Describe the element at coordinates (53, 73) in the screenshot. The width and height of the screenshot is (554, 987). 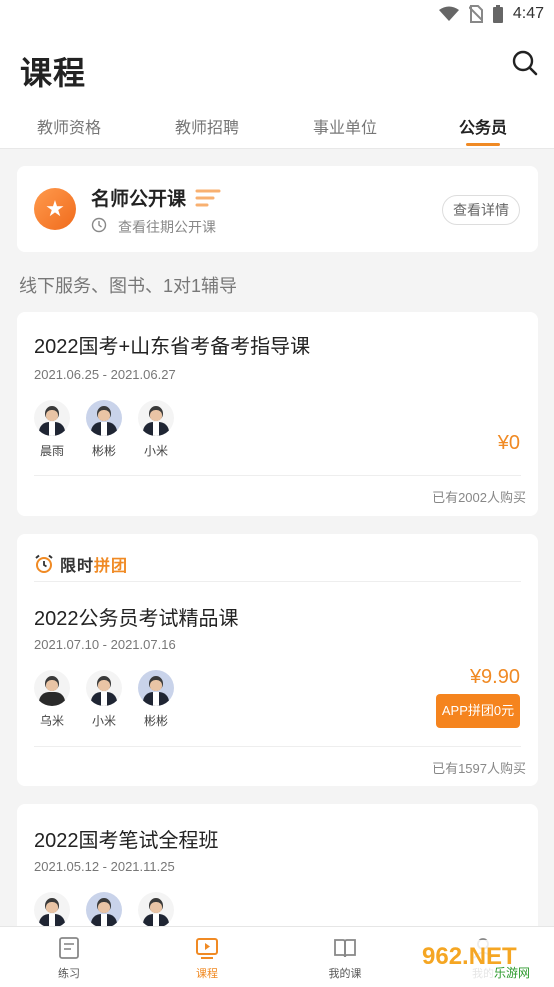
I see `page-title: 课程` at that location.